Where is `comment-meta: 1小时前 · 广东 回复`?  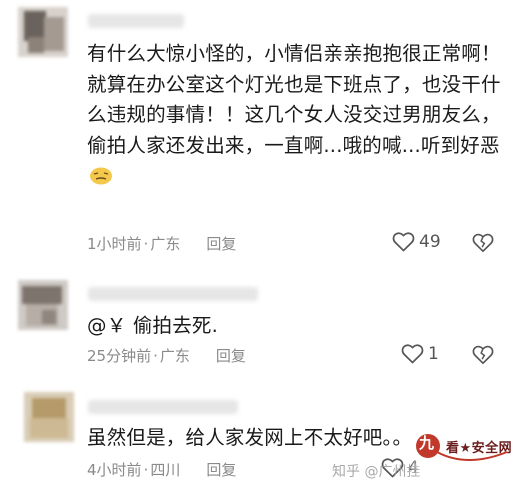
comment-meta: 1小时前 · 广东 回复 is located at coordinates (161, 243).